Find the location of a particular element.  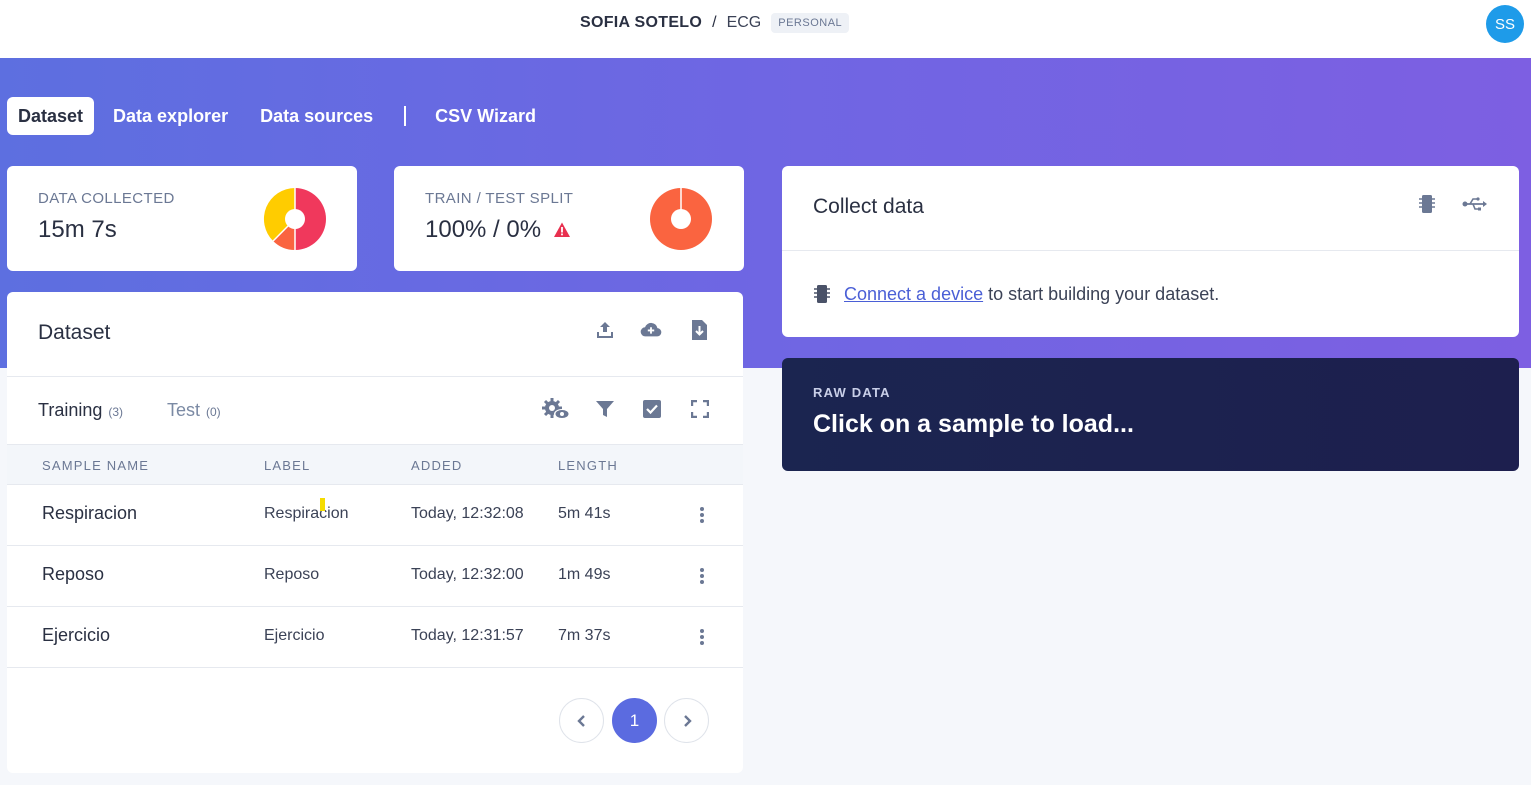

col-sample-name: SAMPLE NAME is located at coordinates (95, 465).